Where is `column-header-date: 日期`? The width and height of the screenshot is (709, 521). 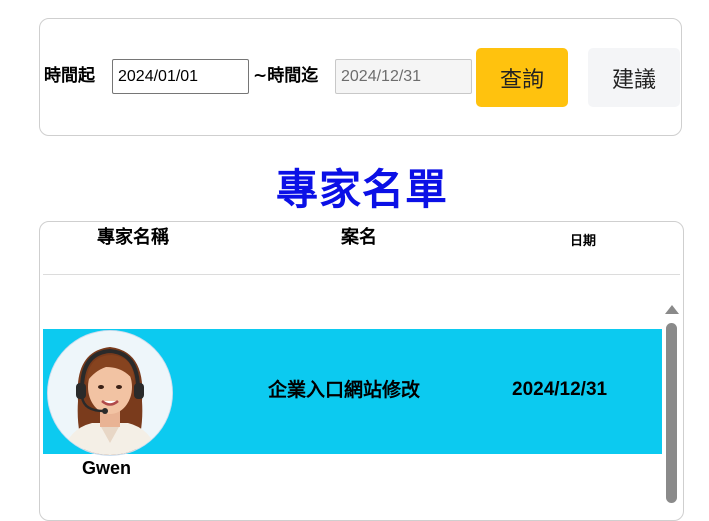
column-header-date: 日期 is located at coordinates (583, 241).